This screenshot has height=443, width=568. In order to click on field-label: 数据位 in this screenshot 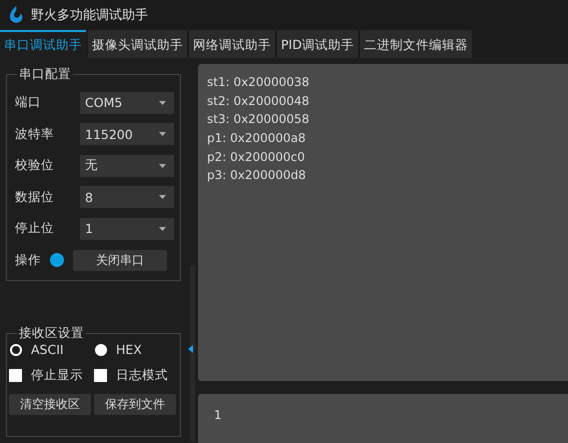, I will do `click(35, 197)`.